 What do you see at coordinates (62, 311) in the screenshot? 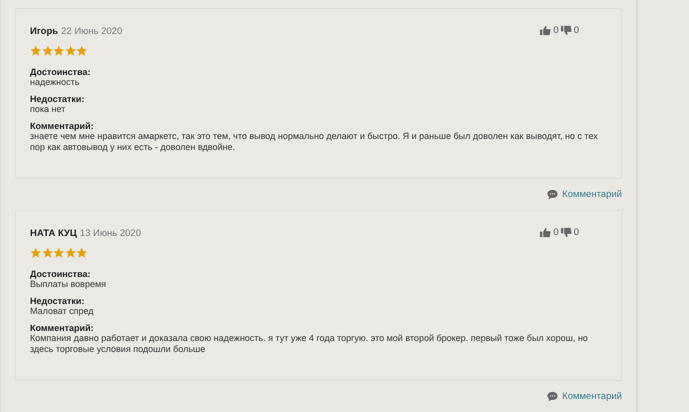
I see `section-text: Маловат спред` at bounding box center [62, 311].